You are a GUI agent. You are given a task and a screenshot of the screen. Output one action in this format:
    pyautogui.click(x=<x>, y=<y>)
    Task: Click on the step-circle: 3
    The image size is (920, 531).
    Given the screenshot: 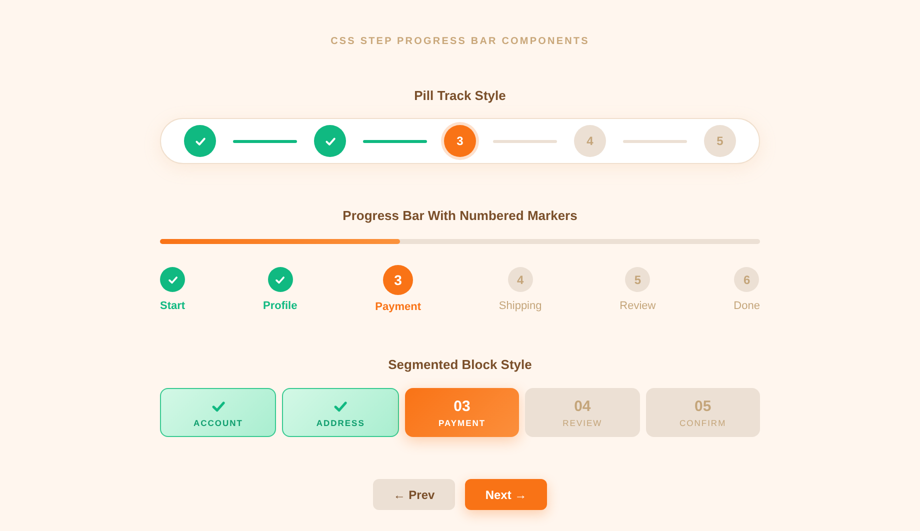 What is the action you would take?
    pyautogui.click(x=460, y=141)
    